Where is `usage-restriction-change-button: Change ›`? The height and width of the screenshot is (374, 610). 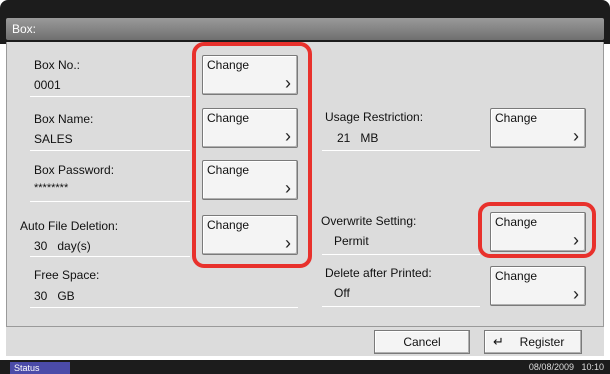
usage-restriction-change-button: Change › is located at coordinates (538, 128).